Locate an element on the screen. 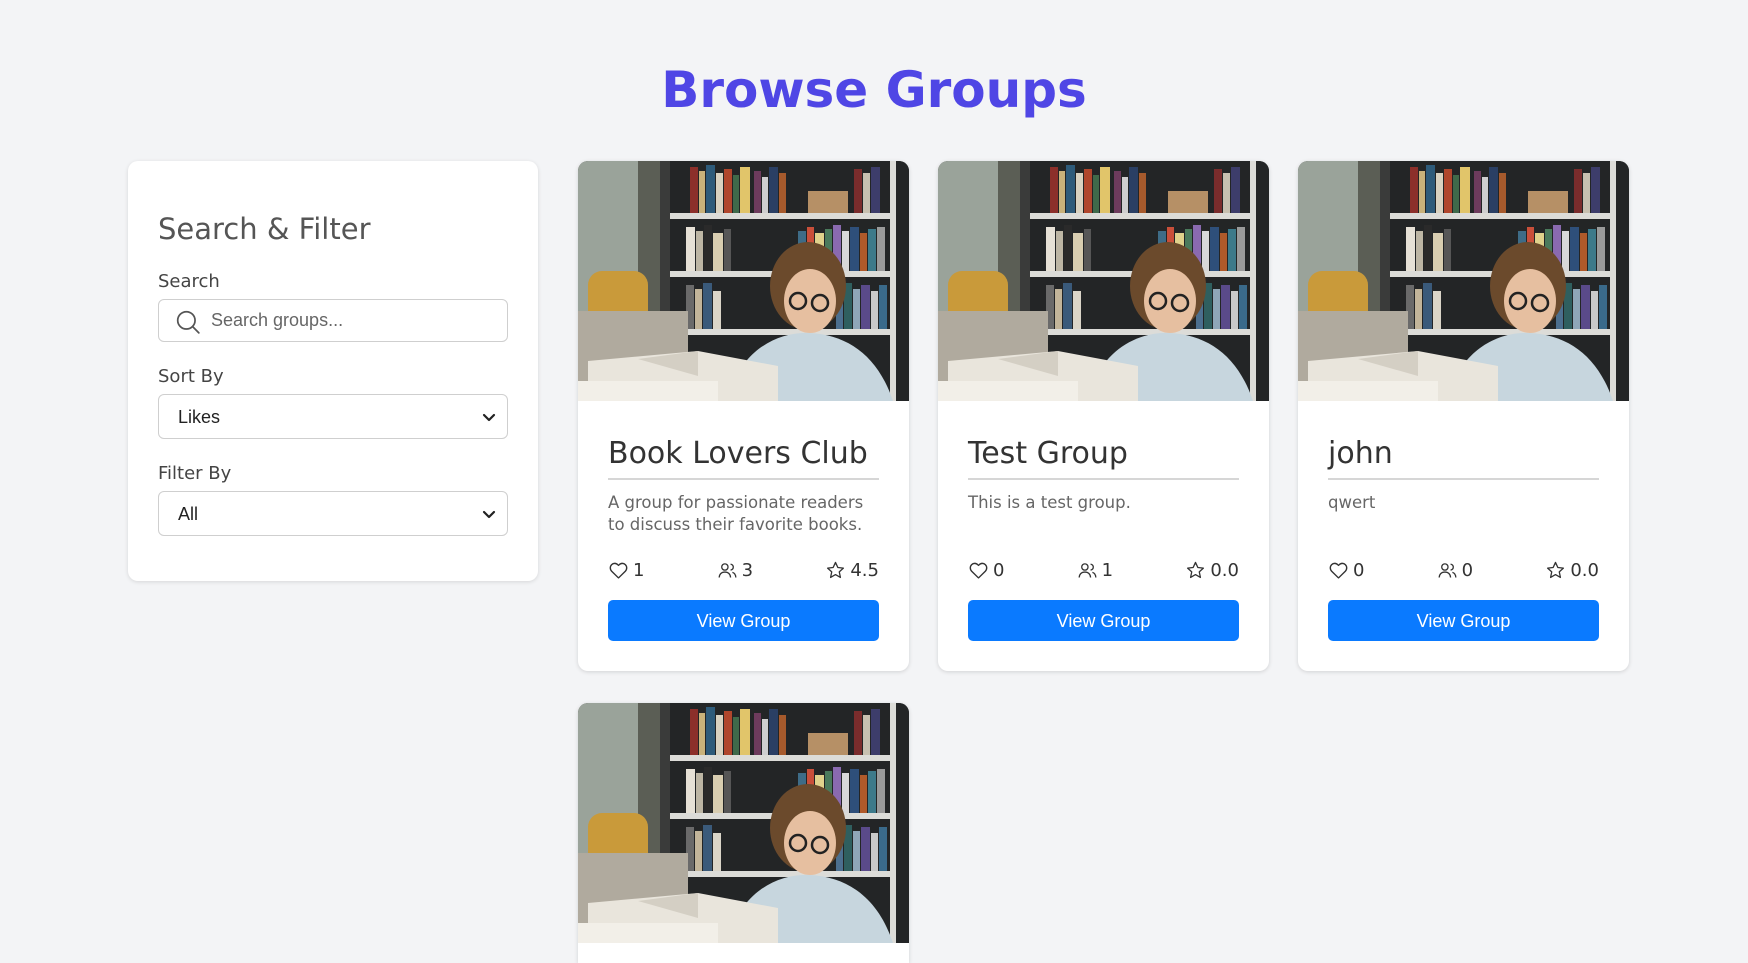 The width and height of the screenshot is (1748, 963). sort-by-label: Sort By is located at coordinates (191, 376).